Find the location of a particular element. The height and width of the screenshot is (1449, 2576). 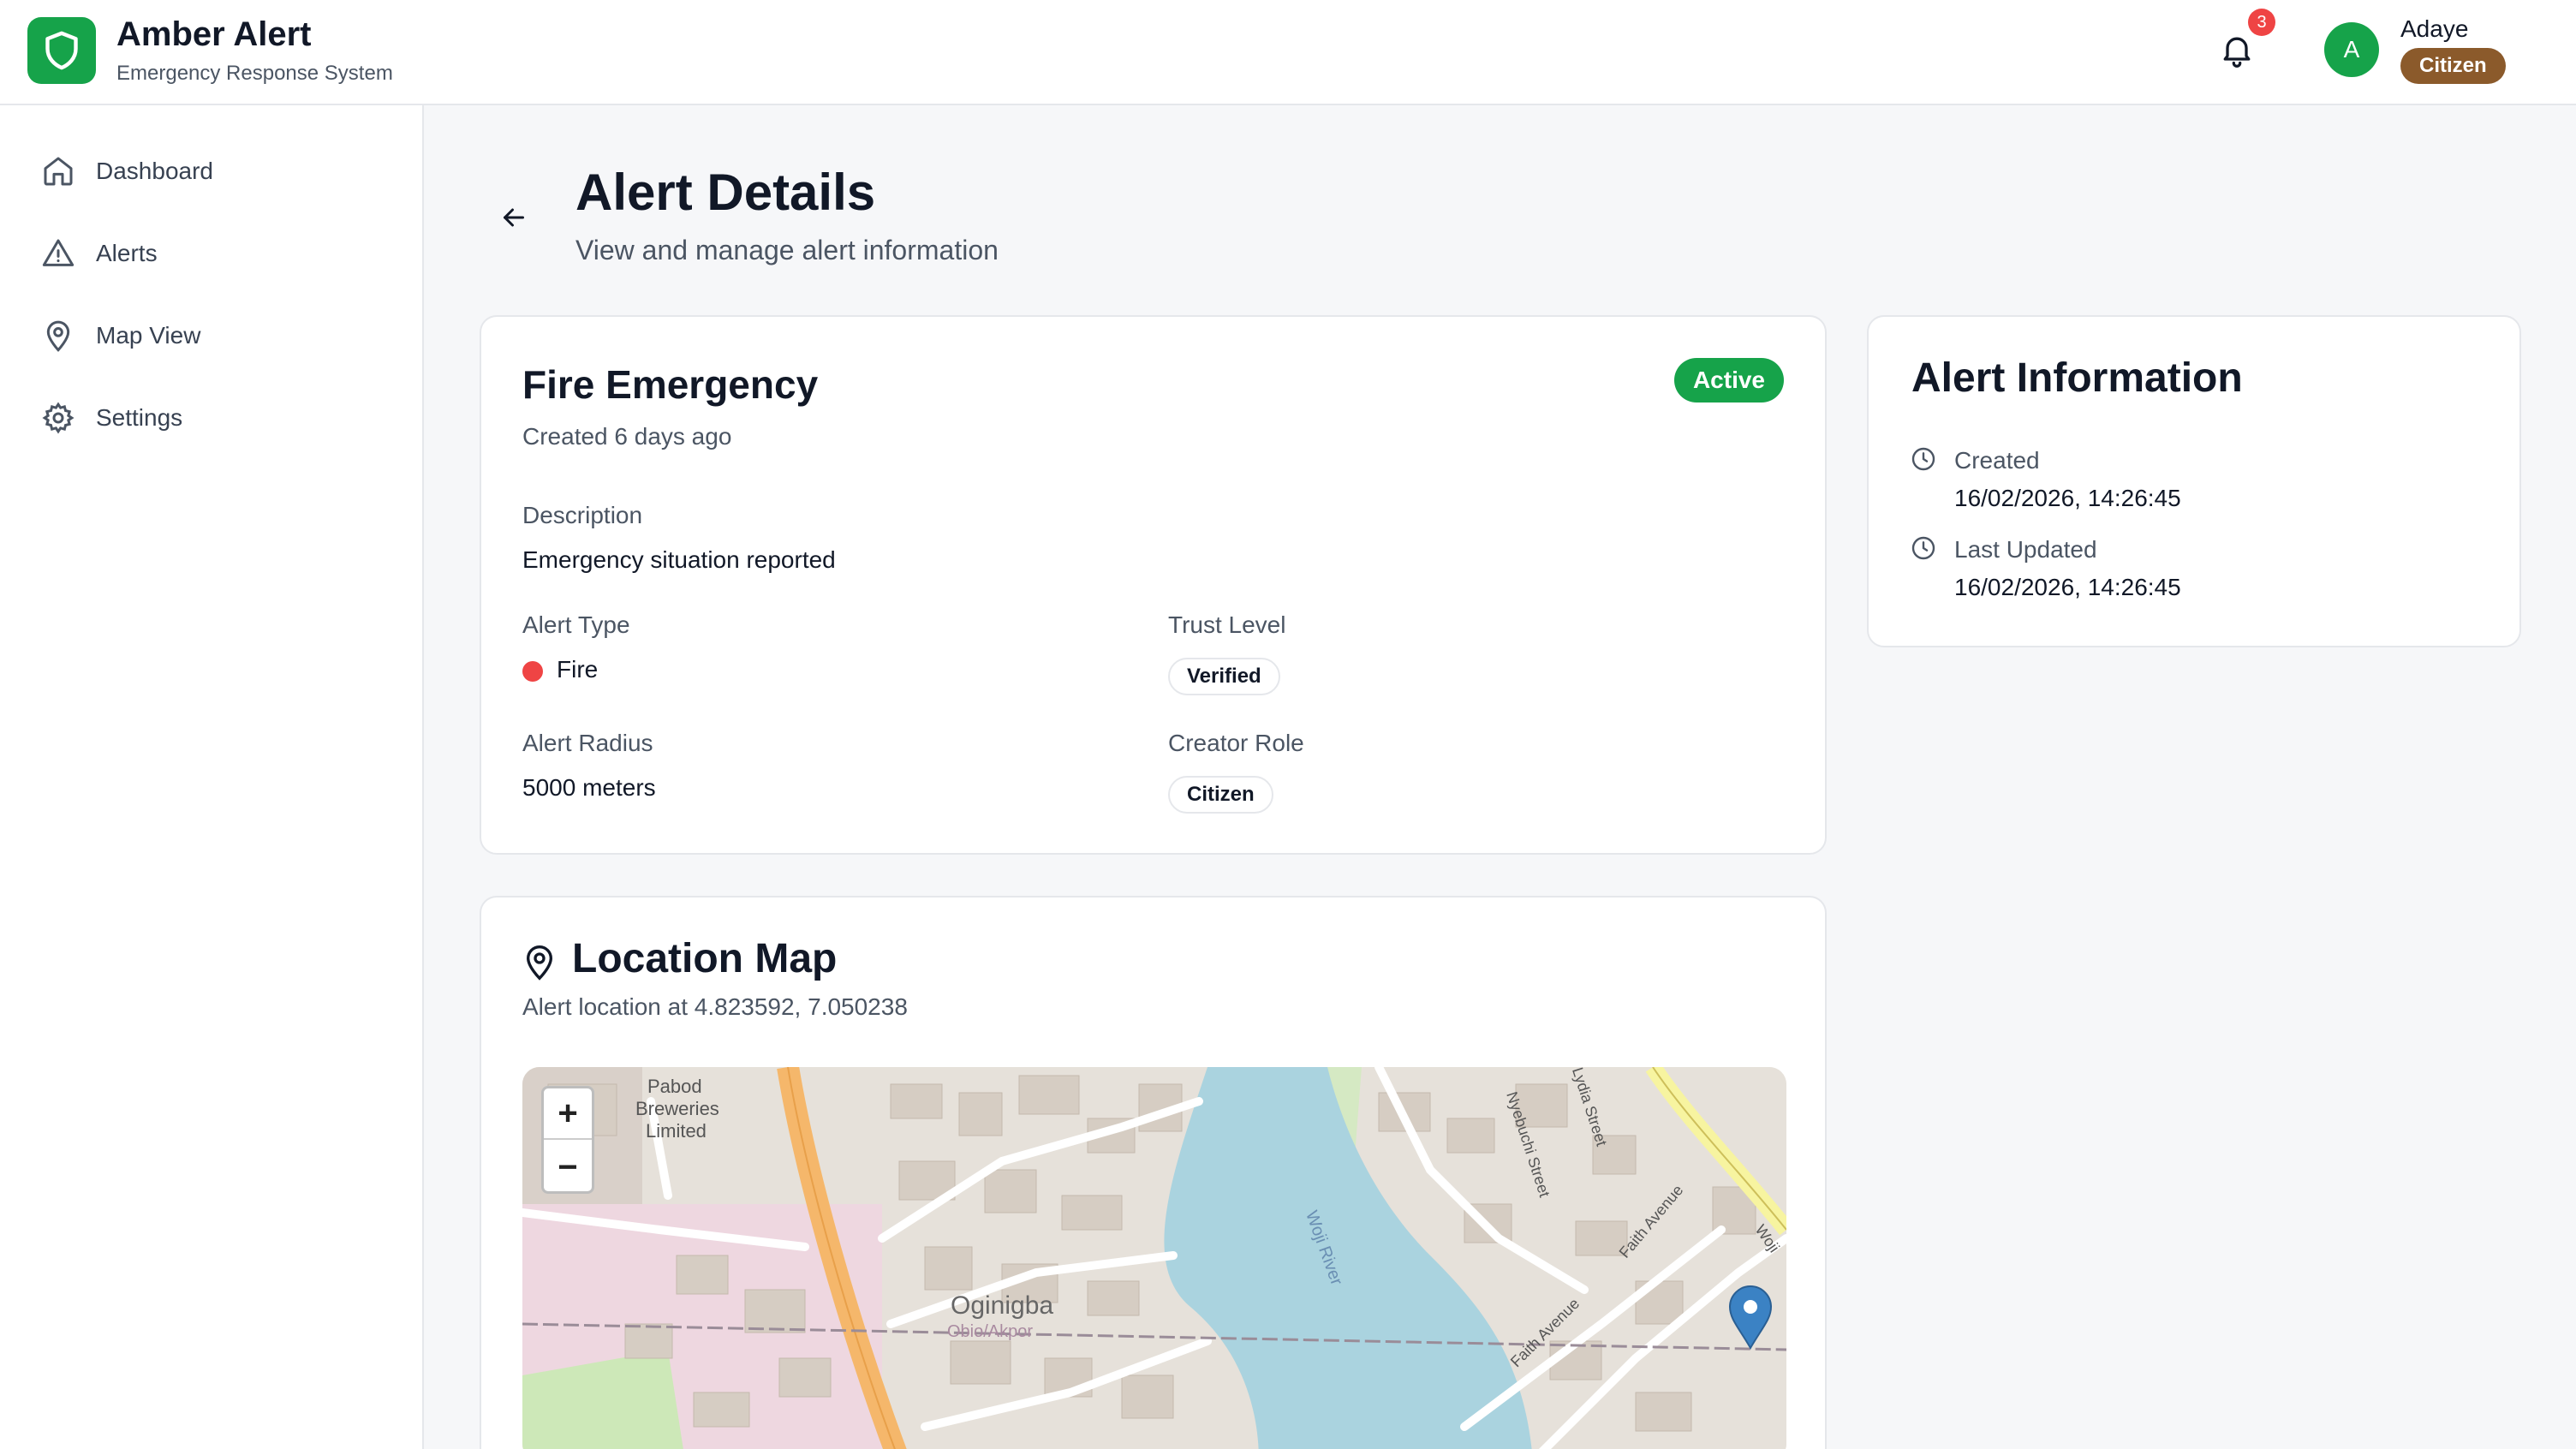

zoom-in-button: + is located at coordinates (568, 1114).